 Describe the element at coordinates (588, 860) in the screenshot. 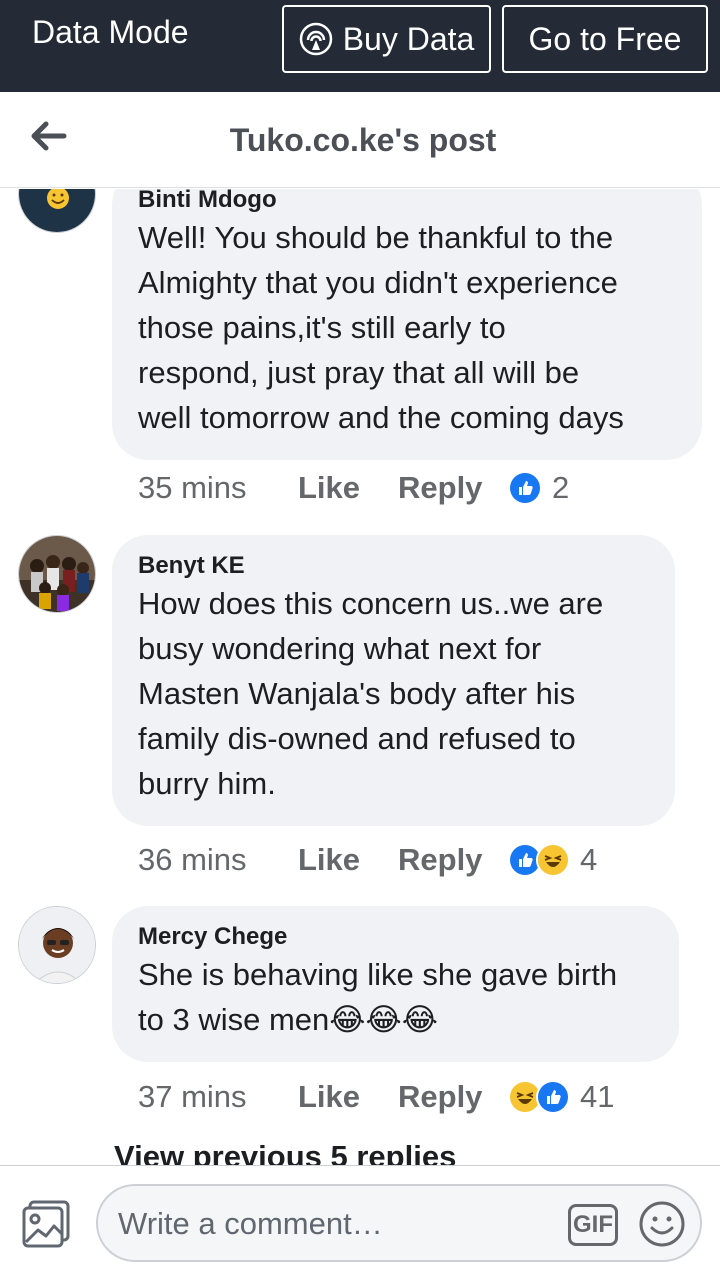

I see `reaction-count: 4` at that location.